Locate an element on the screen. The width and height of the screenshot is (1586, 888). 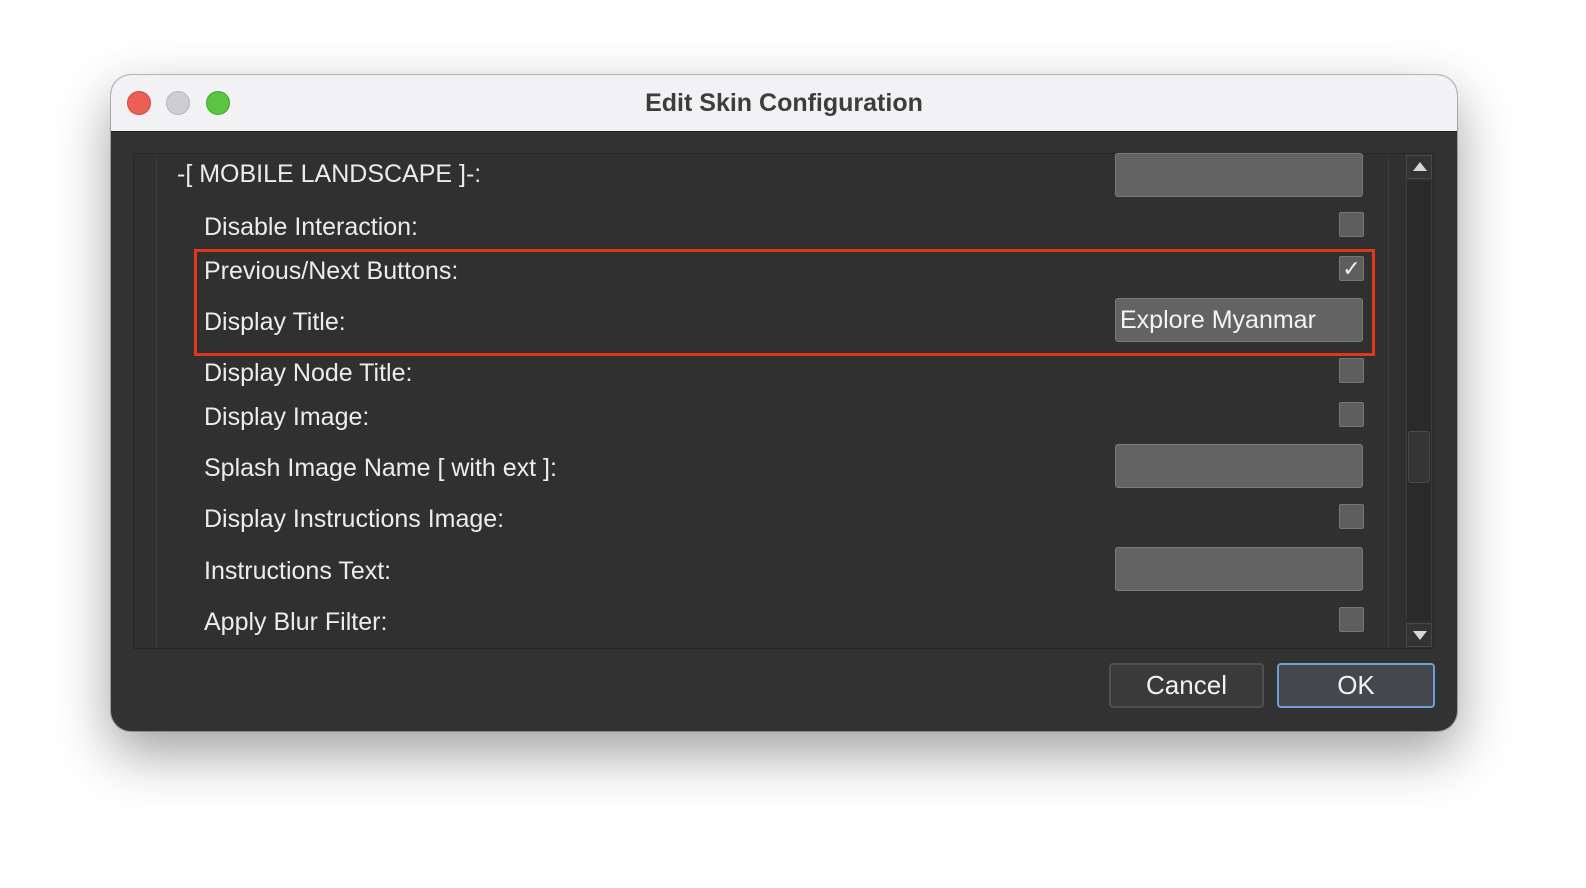
title-bar: Edit Skin Configuration is located at coordinates (784, 103).